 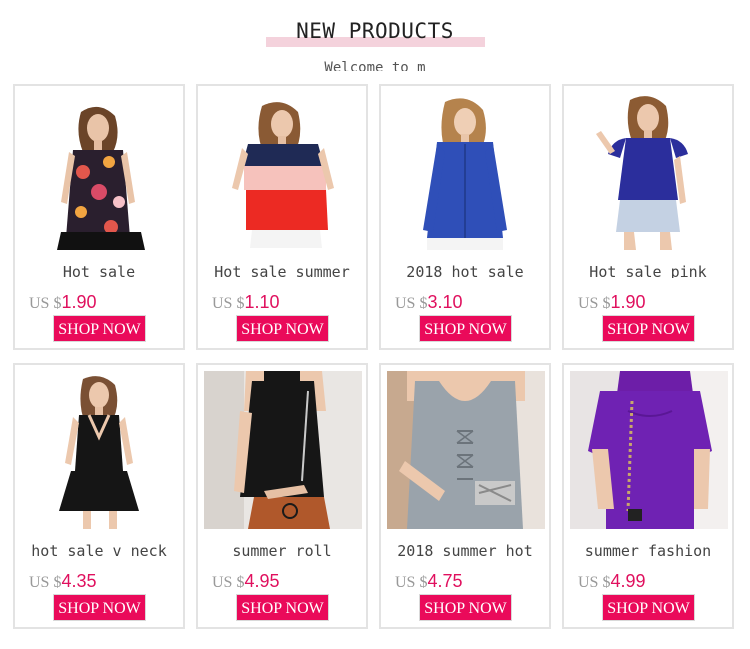 I want to click on floral-top-photo, so click(x=100, y=171).